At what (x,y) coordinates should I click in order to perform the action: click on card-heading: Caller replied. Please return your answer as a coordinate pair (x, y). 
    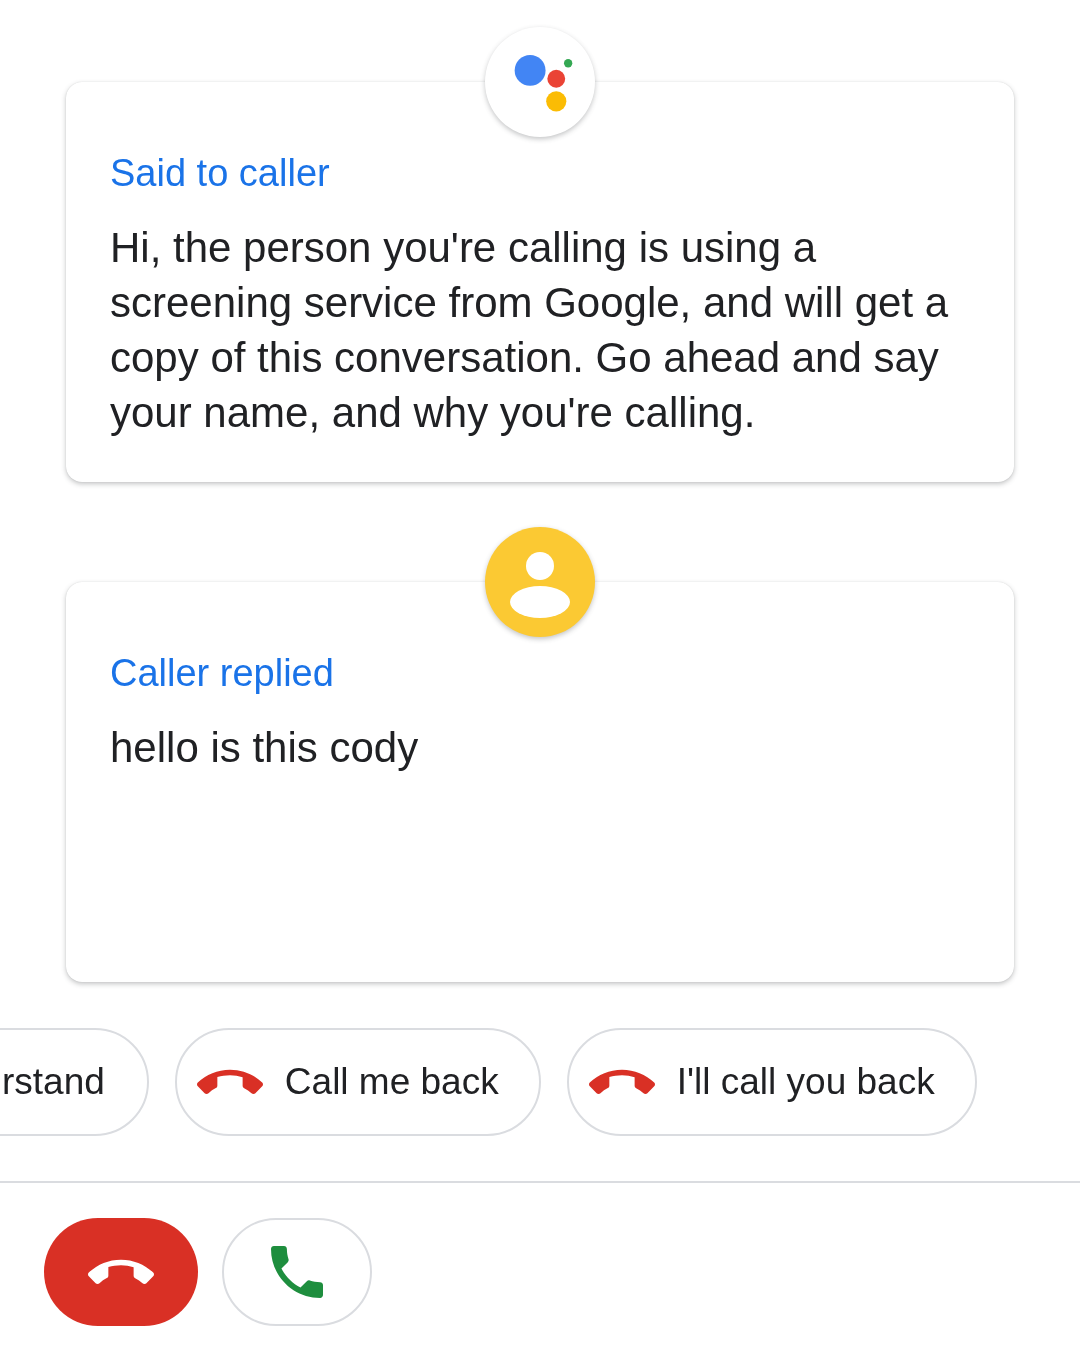
    Looking at the image, I should click on (222, 673).